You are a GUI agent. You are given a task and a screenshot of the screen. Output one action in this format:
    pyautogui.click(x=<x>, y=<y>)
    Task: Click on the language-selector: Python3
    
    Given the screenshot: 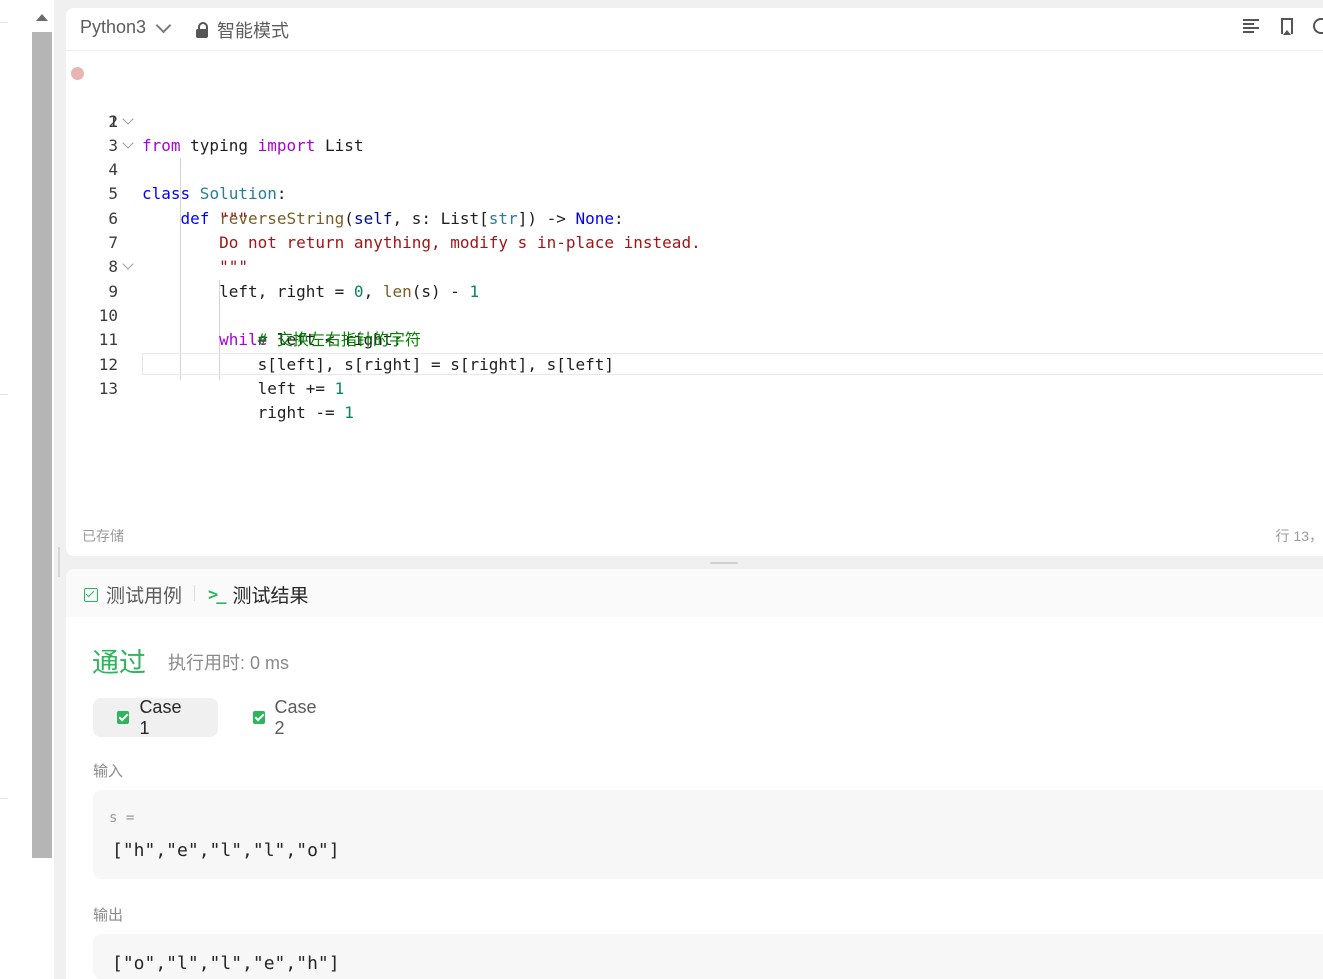 What is the action you would take?
    pyautogui.click(x=126, y=27)
    